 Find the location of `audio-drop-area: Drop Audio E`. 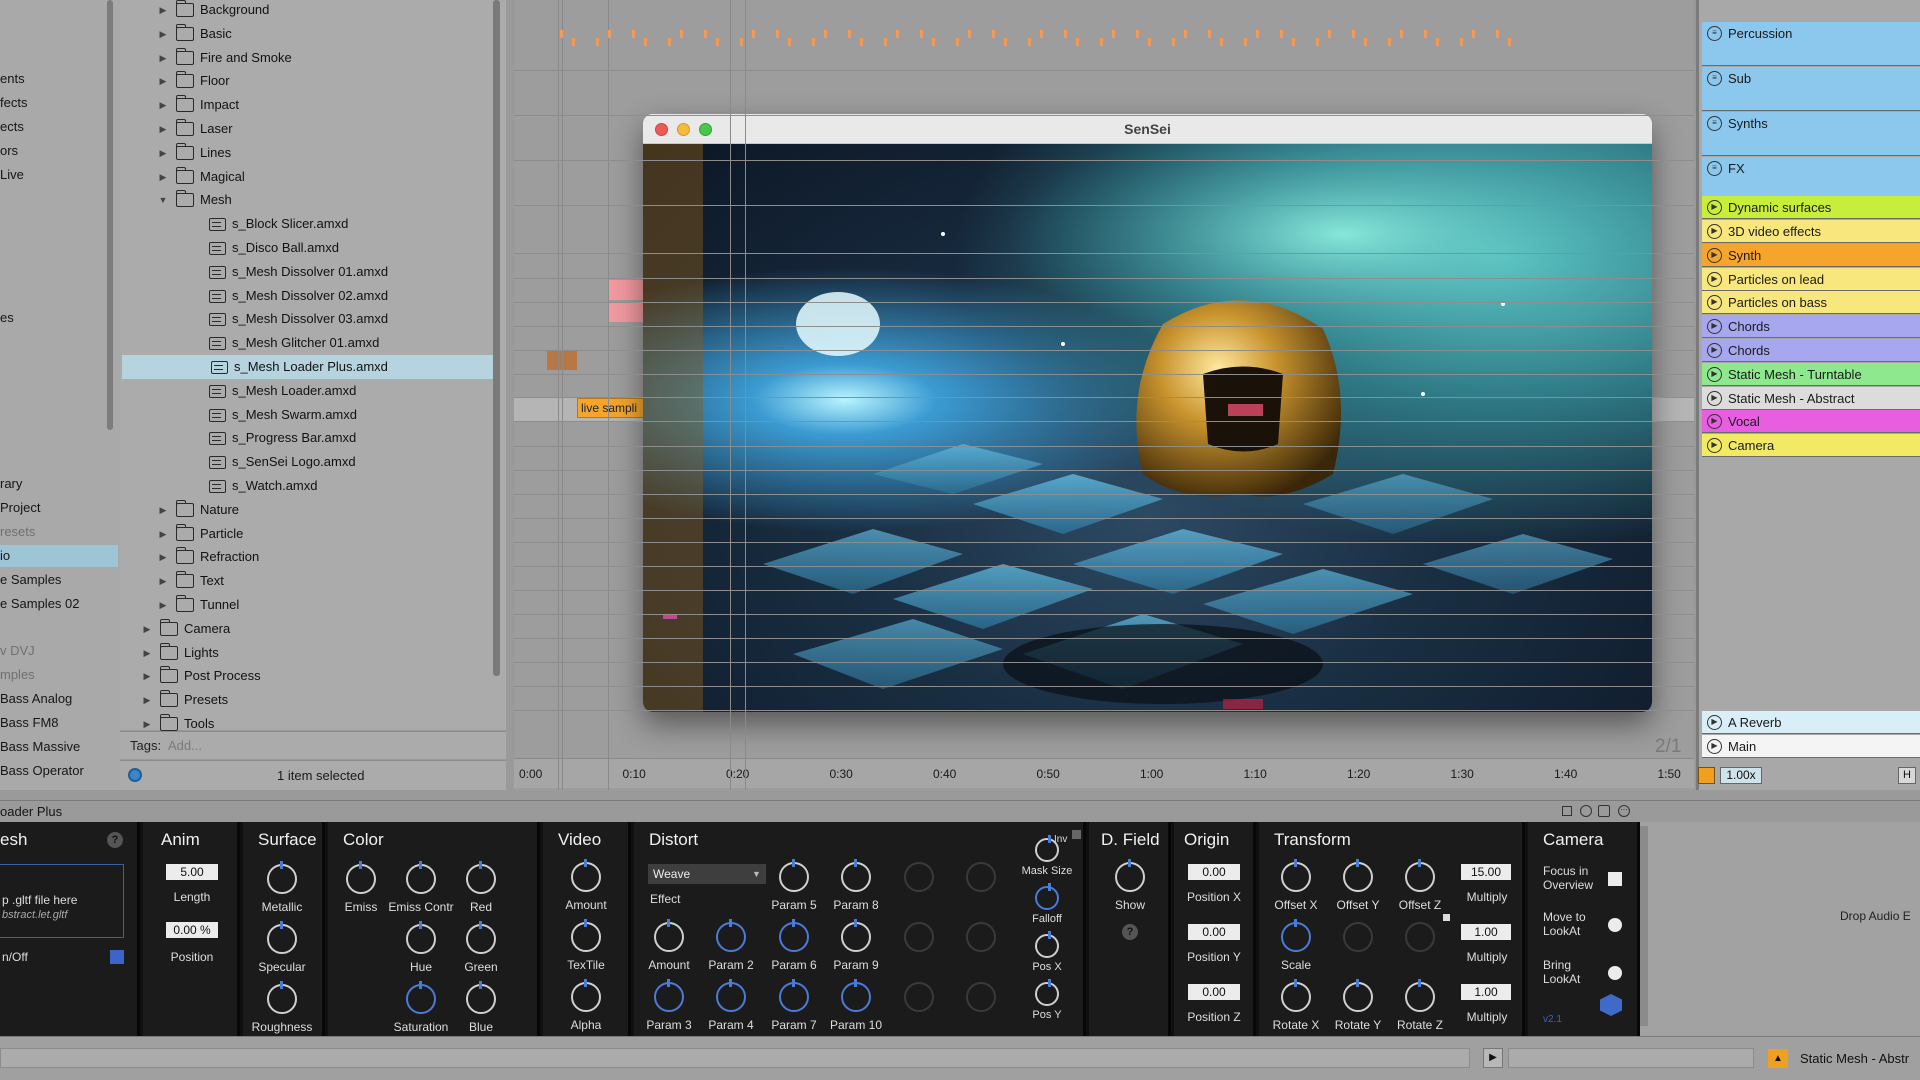

audio-drop-area: Drop Audio E is located at coordinates (1780, 929).